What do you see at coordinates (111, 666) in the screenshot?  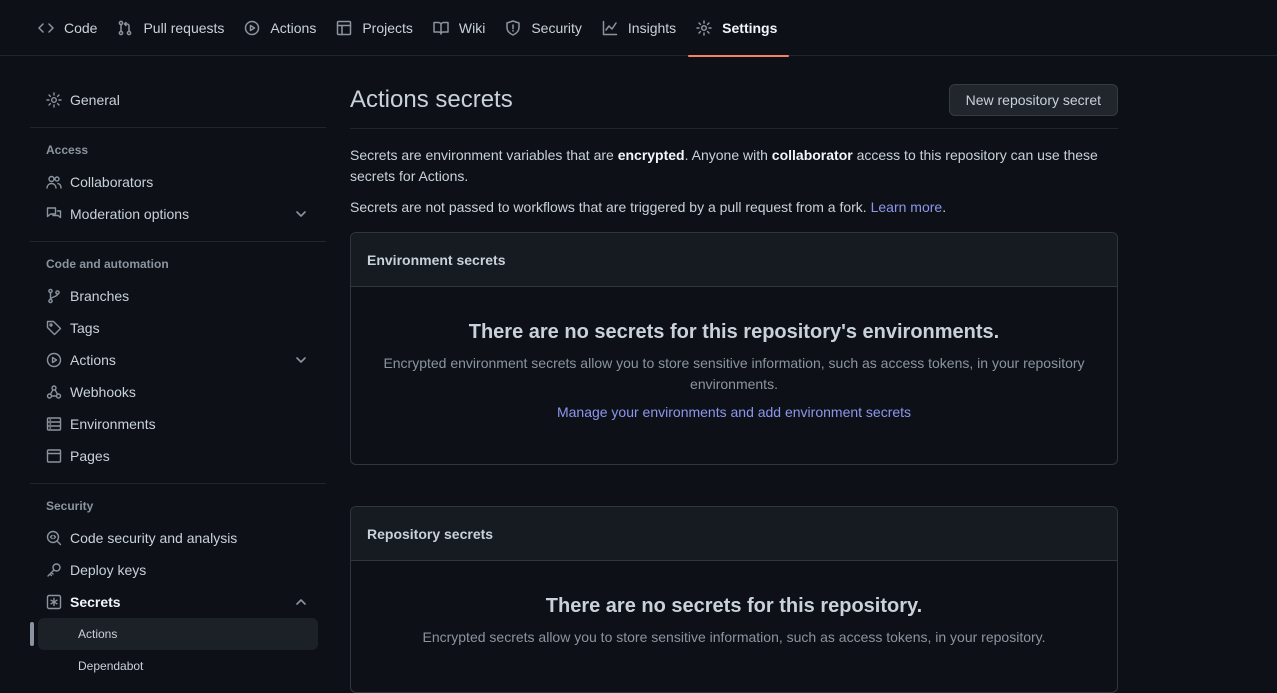 I see `sidebar-item-label: Dependabot` at bounding box center [111, 666].